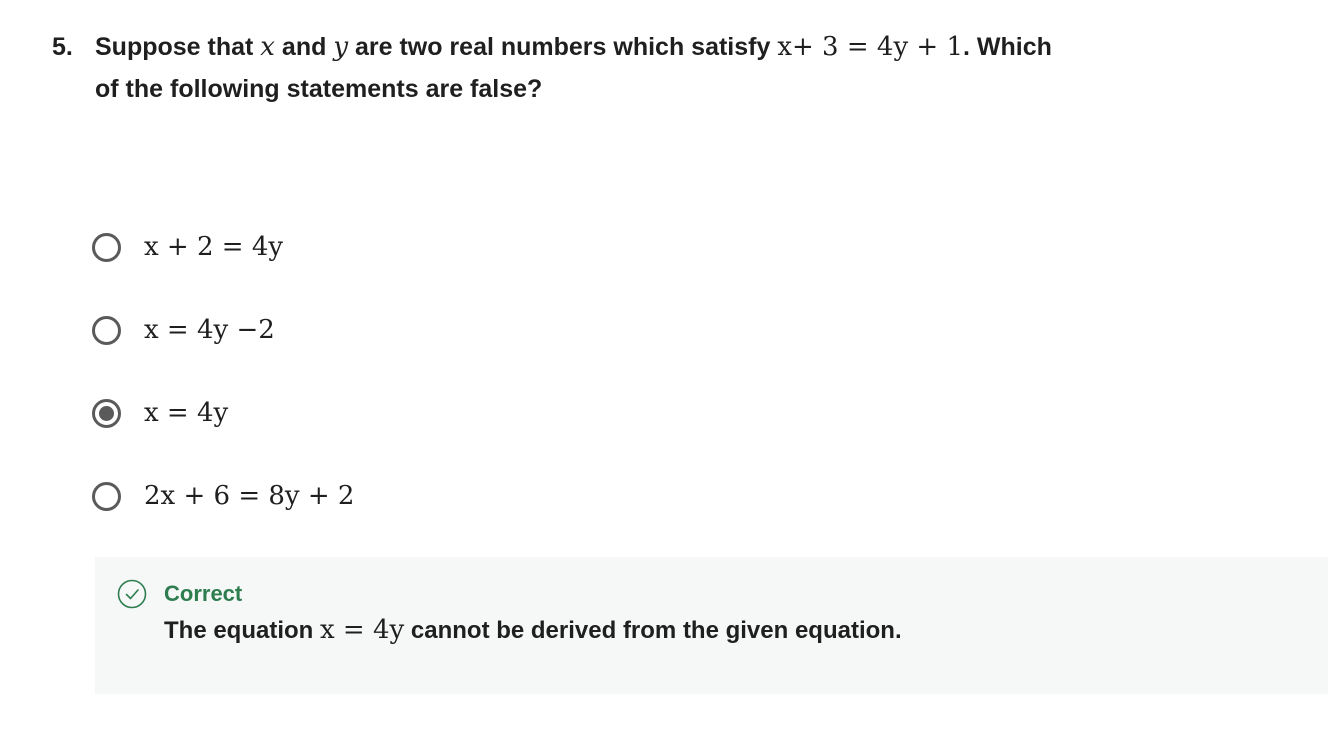  What do you see at coordinates (542, 496) in the screenshot?
I see `option-4: 2x + 6 = 8y + 2` at bounding box center [542, 496].